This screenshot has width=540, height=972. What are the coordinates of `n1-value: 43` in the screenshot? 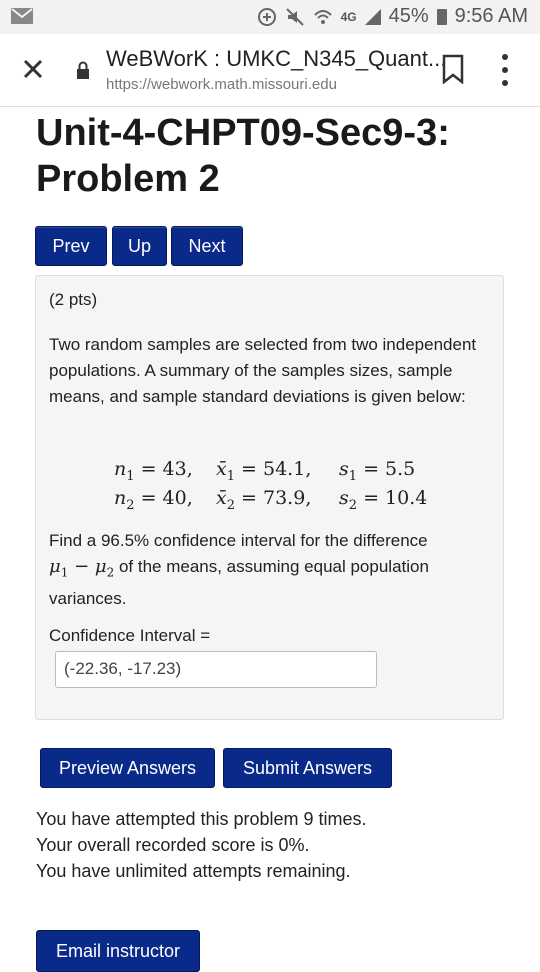 It's located at (174, 469).